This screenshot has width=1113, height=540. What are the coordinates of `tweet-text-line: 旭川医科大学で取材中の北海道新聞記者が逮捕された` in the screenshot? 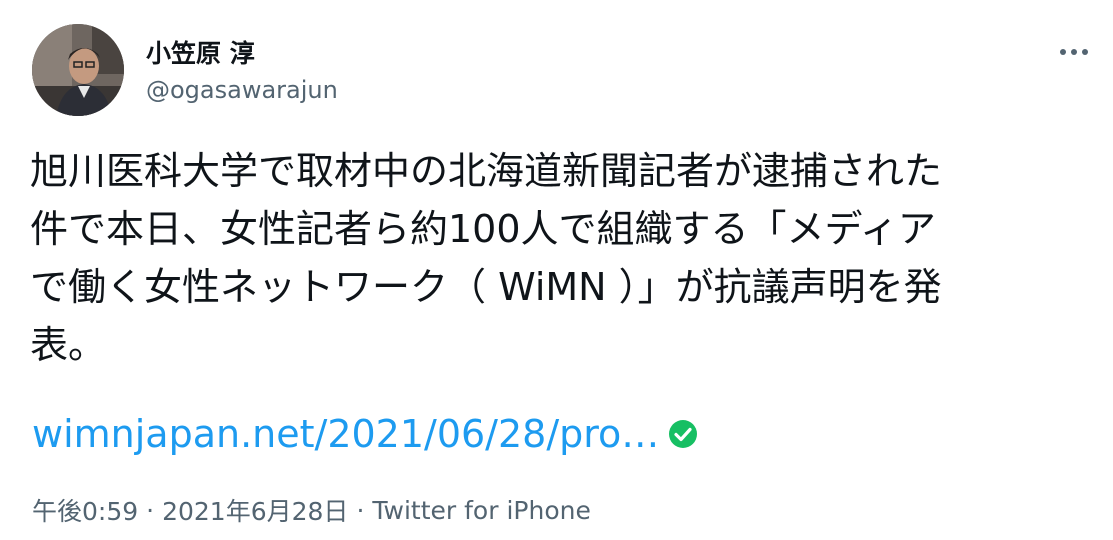 It's located at (486, 171).